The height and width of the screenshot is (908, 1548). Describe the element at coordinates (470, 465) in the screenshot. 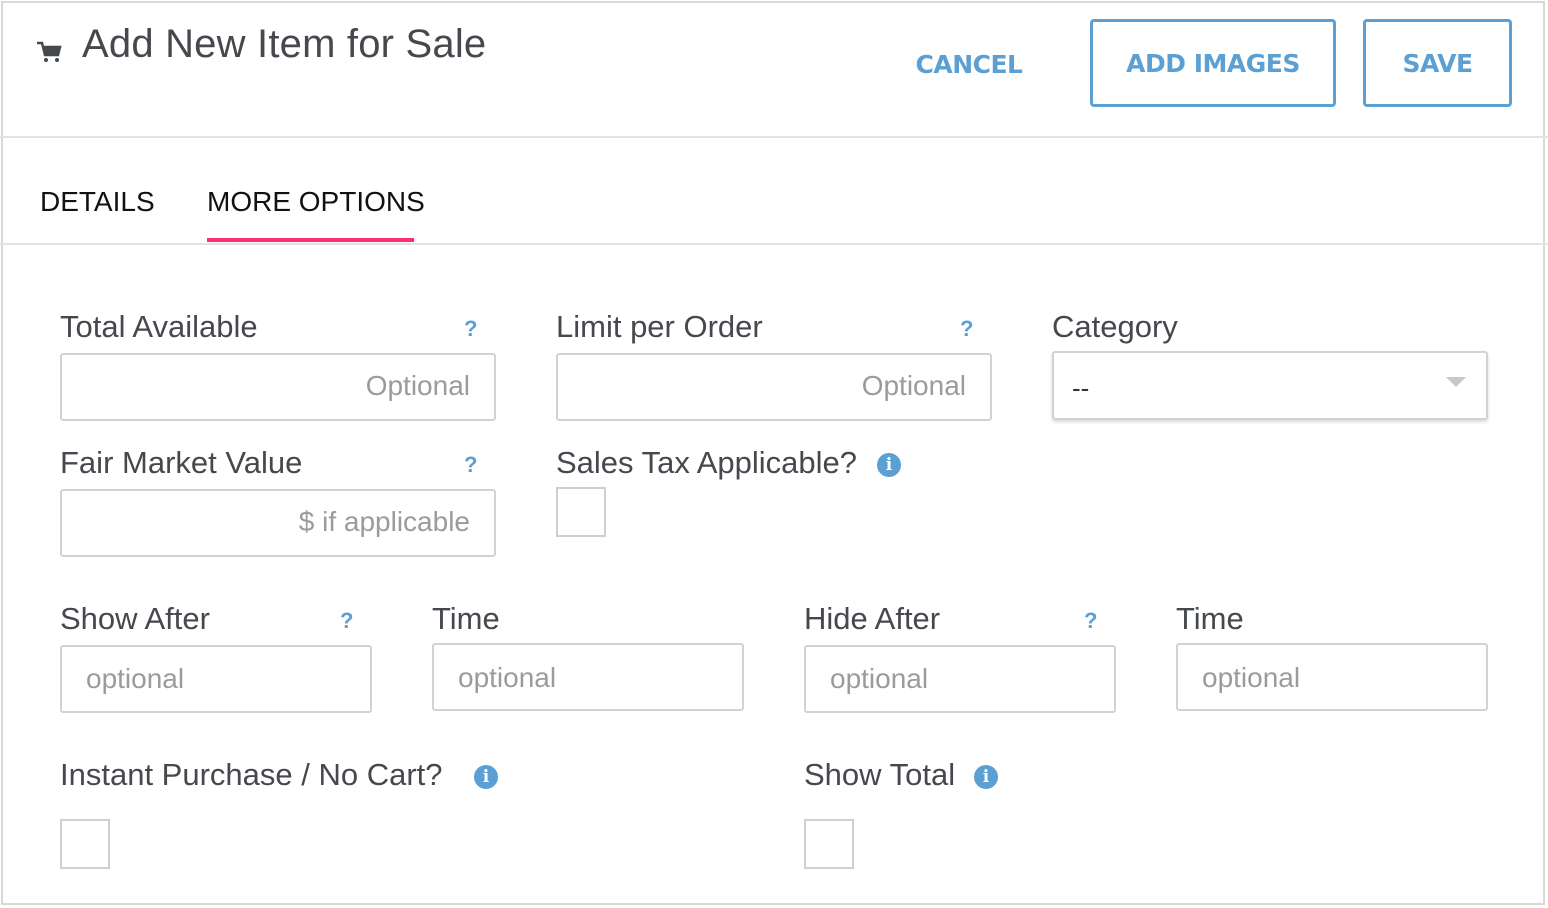

I see `fair-market-value-help-icon: ?` at that location.